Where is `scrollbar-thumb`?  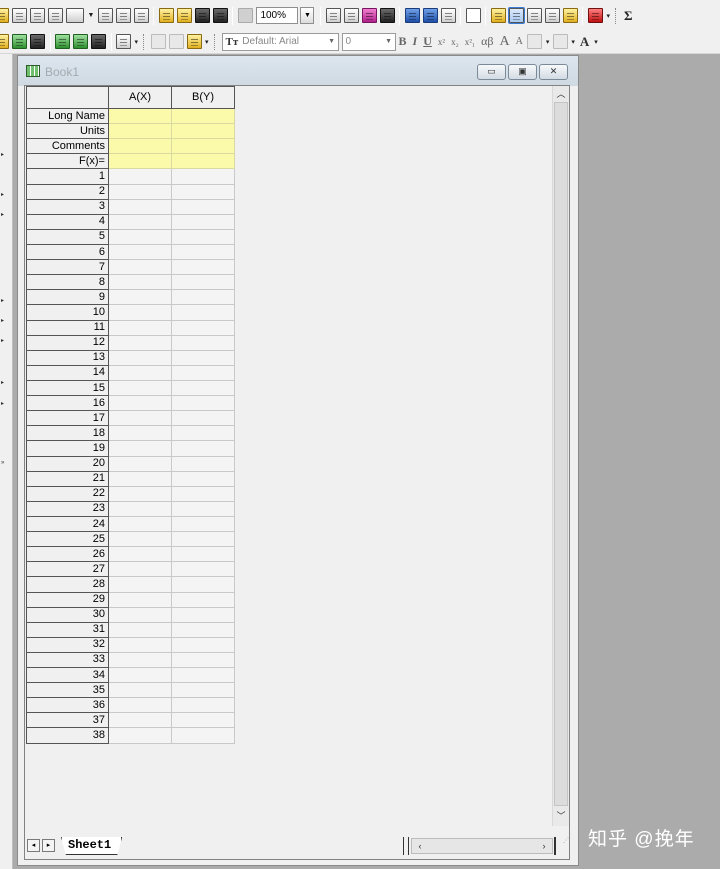
scrollbar-thumb is located at coordinates (561, 454).